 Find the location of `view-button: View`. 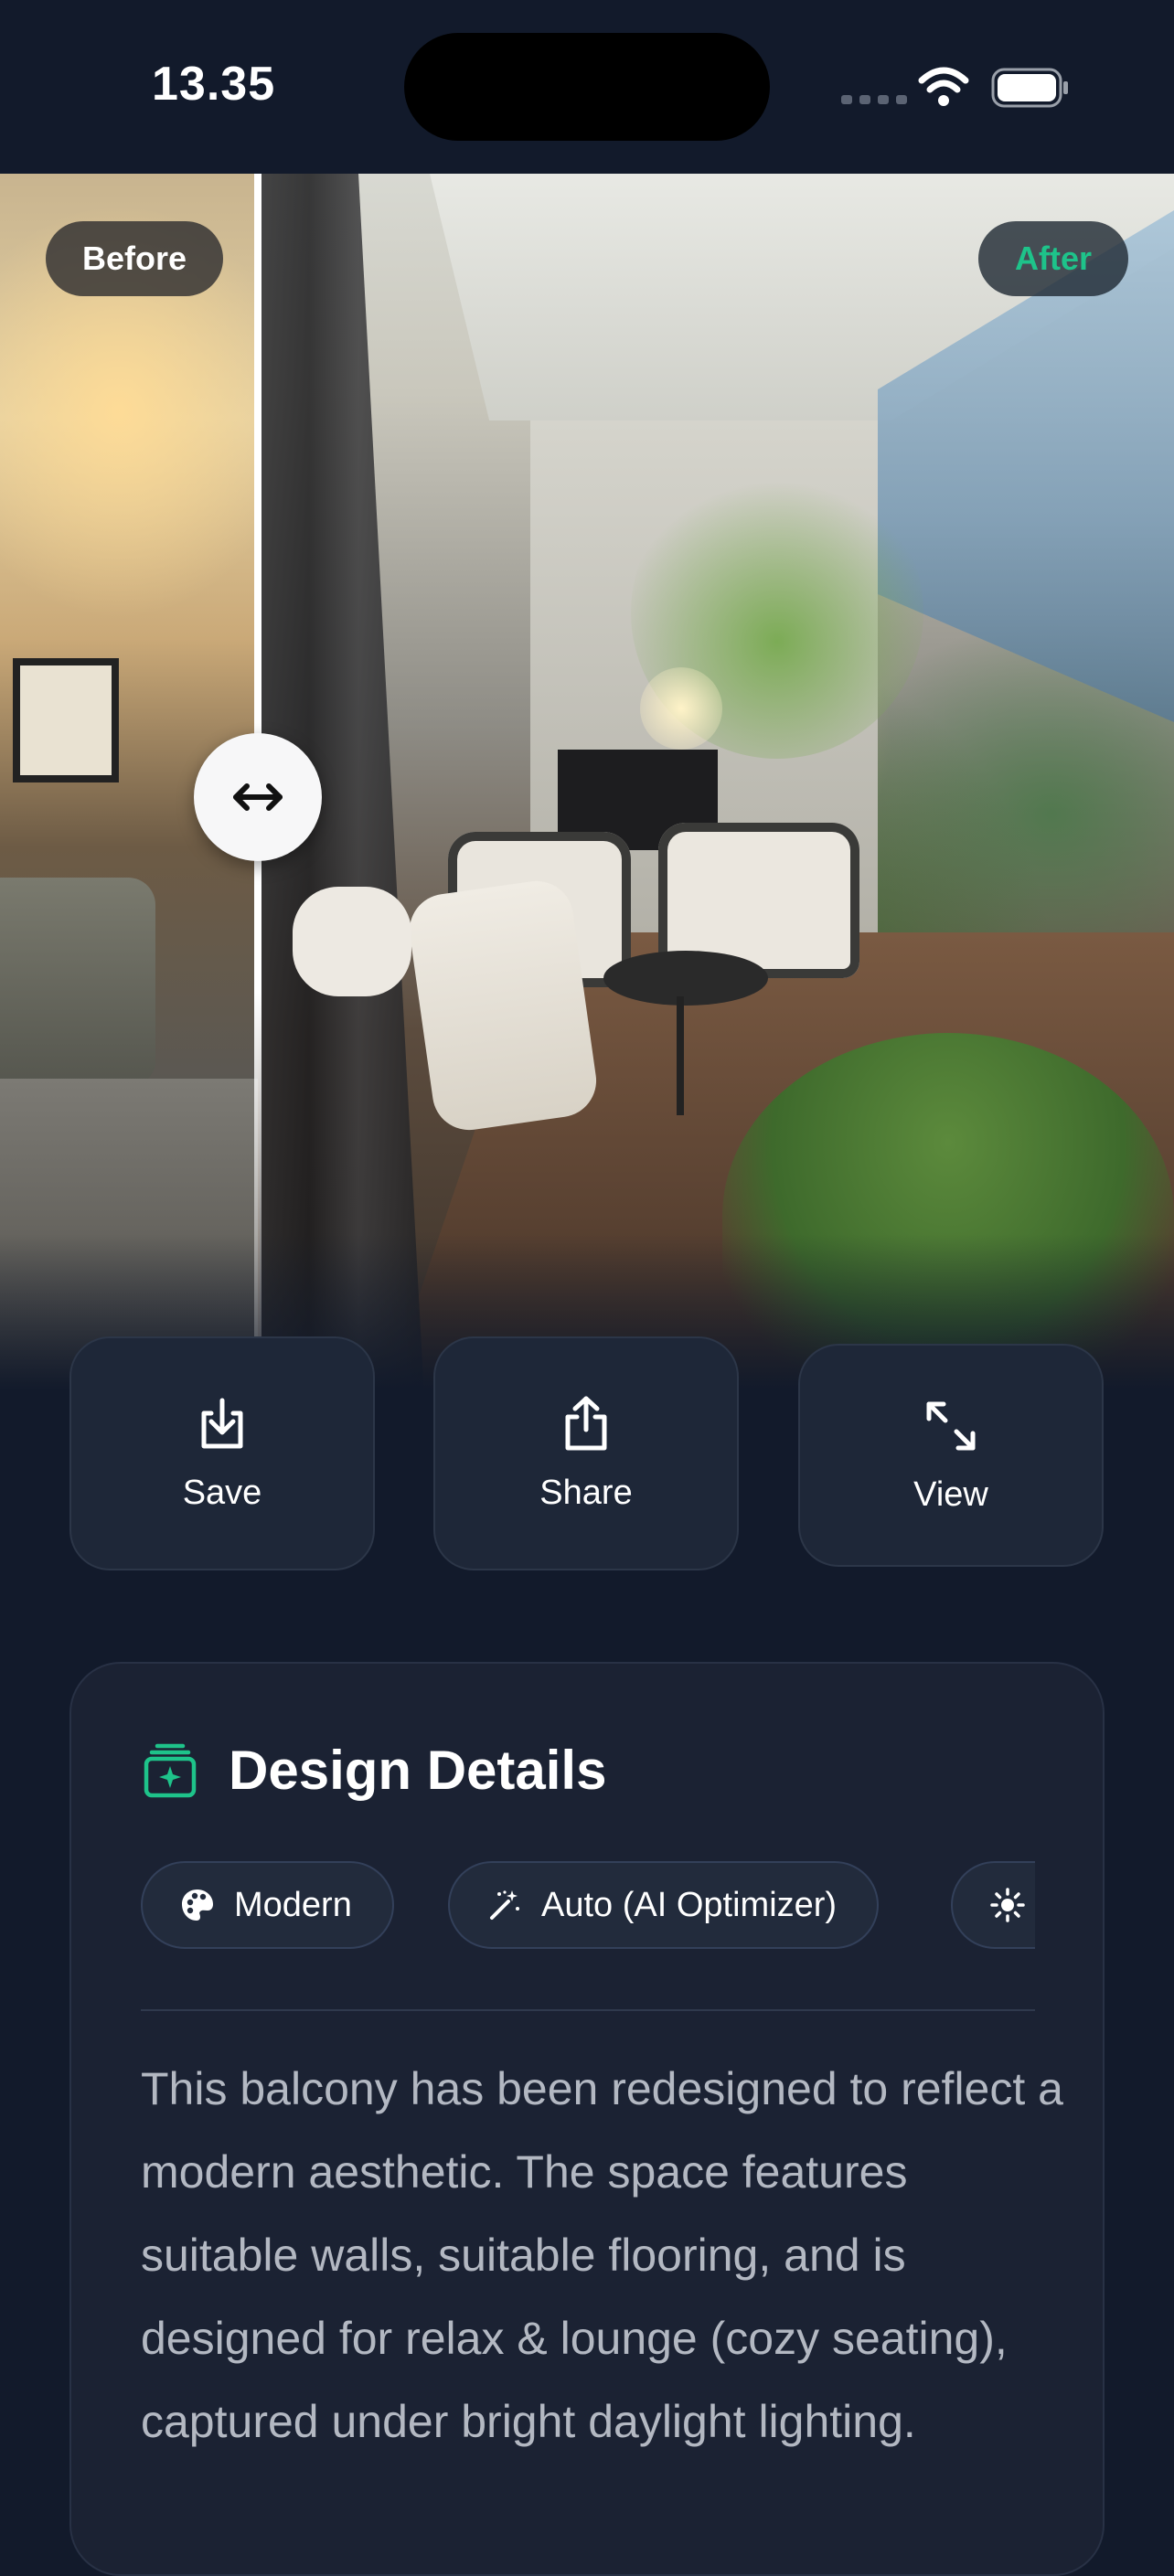

view-button: View is located at coordinates (951, 1455).